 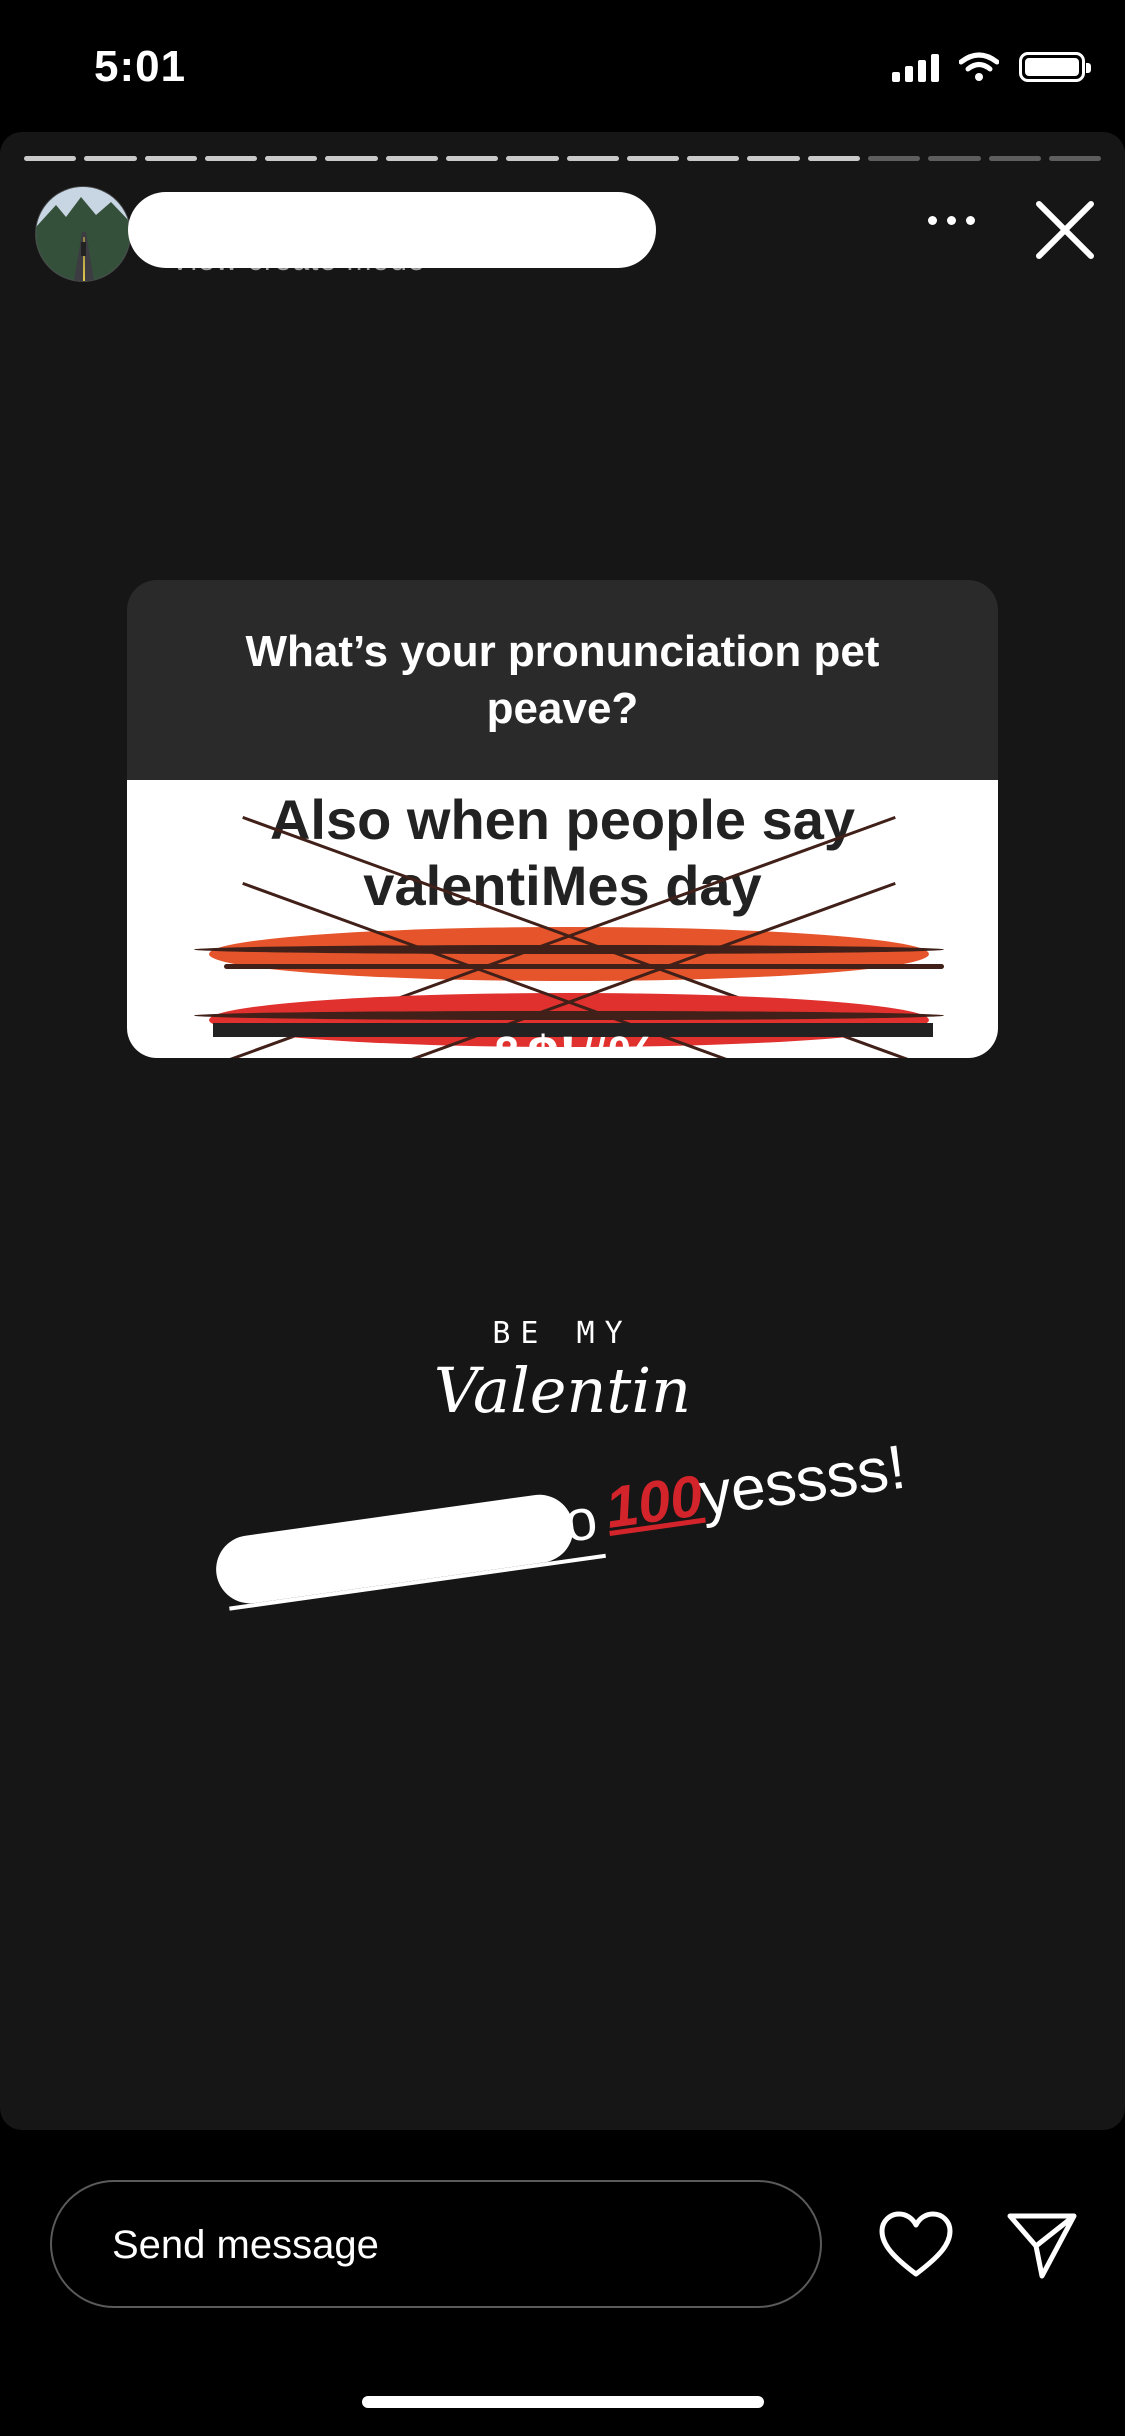 What do you see at coordinates (563, 158) in the screenshot?
I see `story-progress-bar` at bounding box center [563, 158].